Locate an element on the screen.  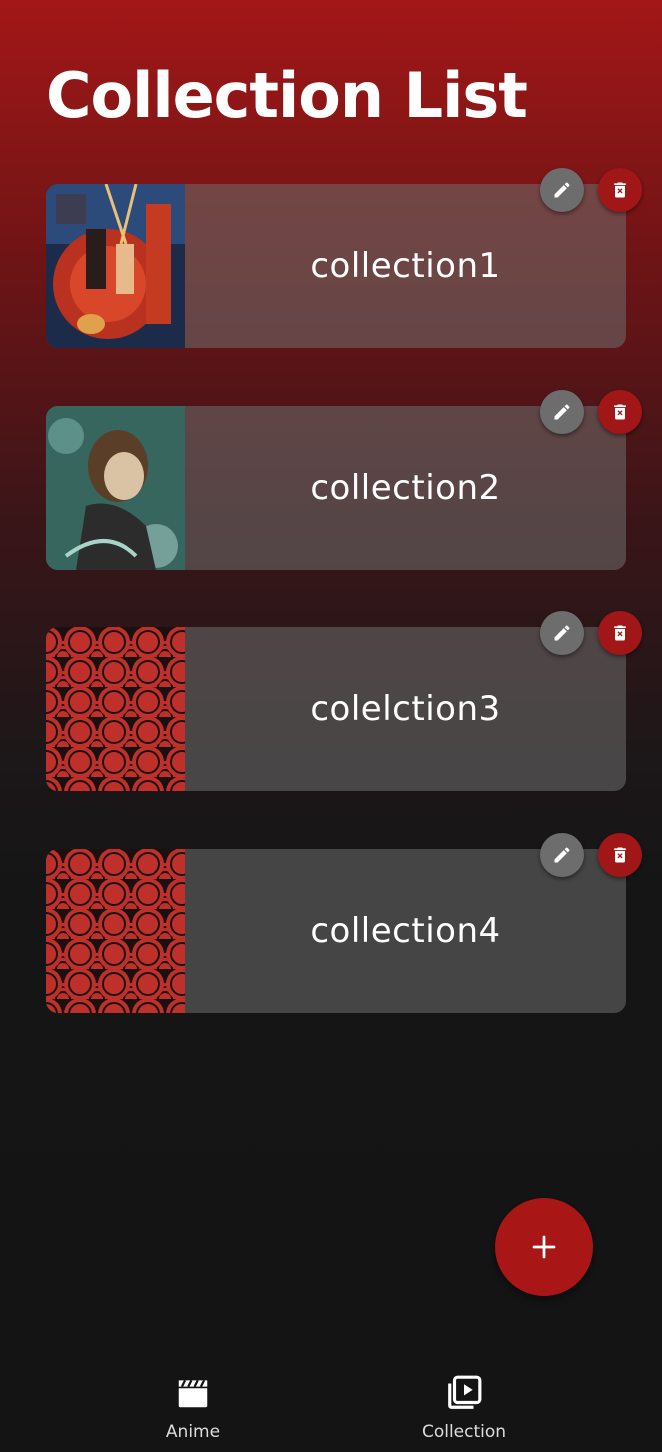
nav-label: Collection is located at coordinates (464, 1432).